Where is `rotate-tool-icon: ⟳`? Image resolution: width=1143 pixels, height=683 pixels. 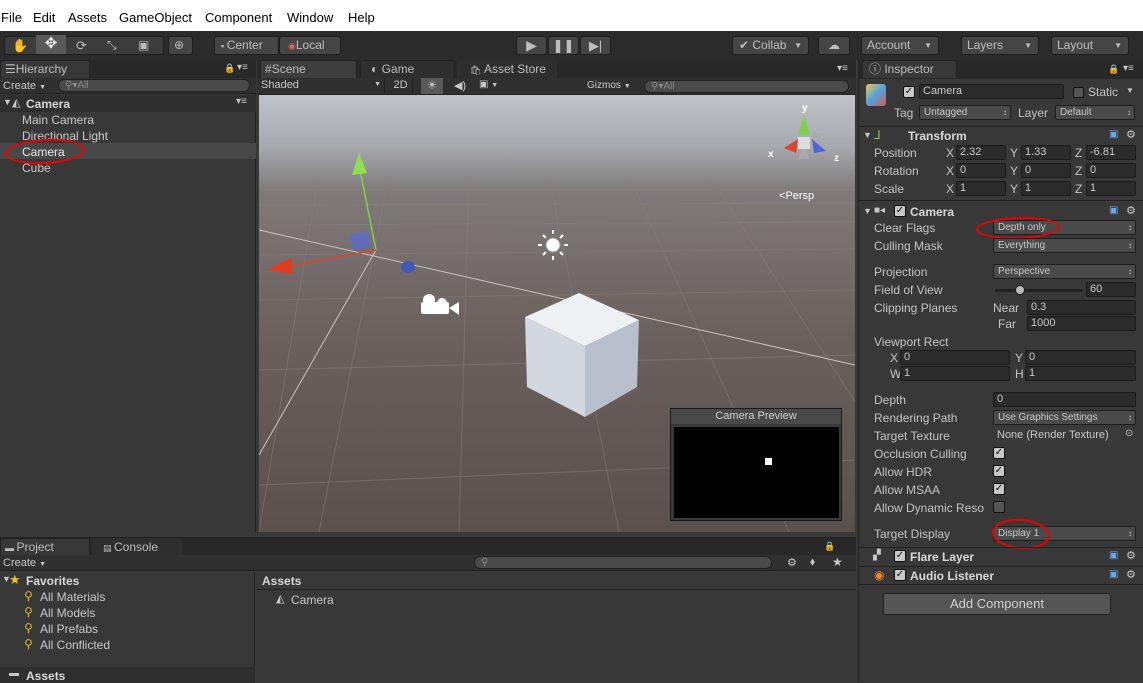 rotate-tool-icon: ⟳ is located at coordinates (81, 45).